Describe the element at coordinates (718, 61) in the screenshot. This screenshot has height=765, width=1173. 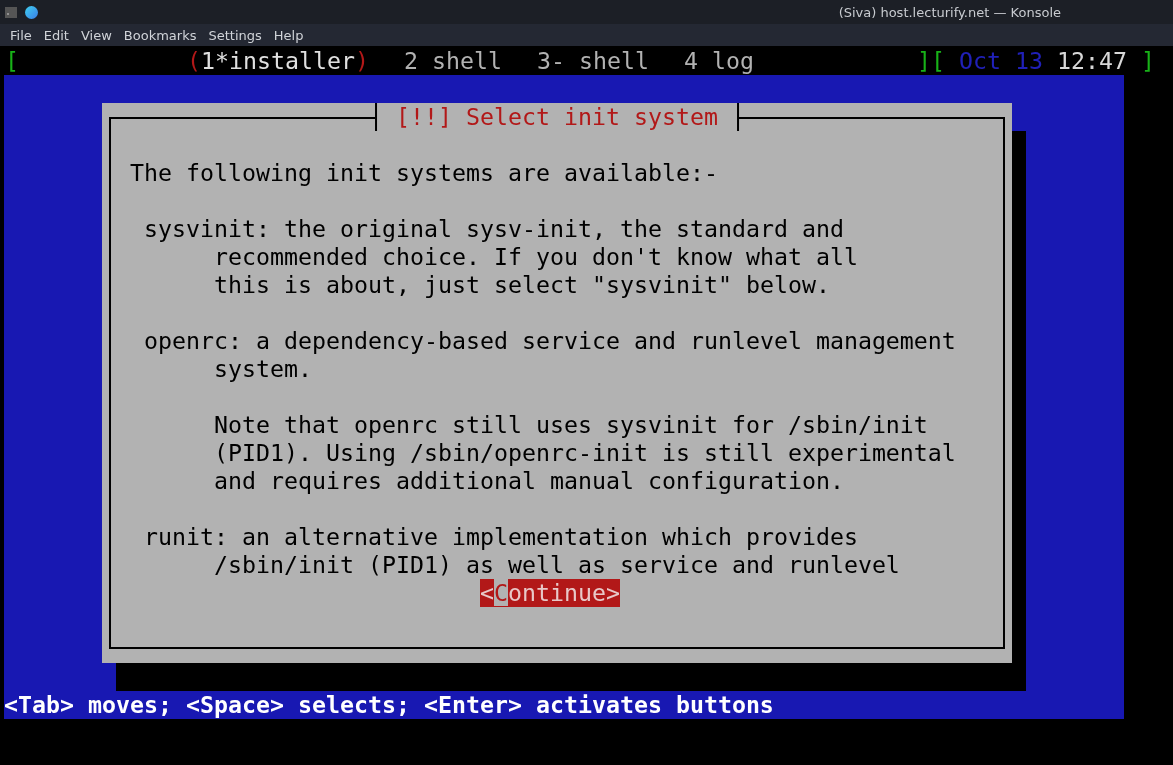
I see `screen-window-tab: 4 log` at that location.